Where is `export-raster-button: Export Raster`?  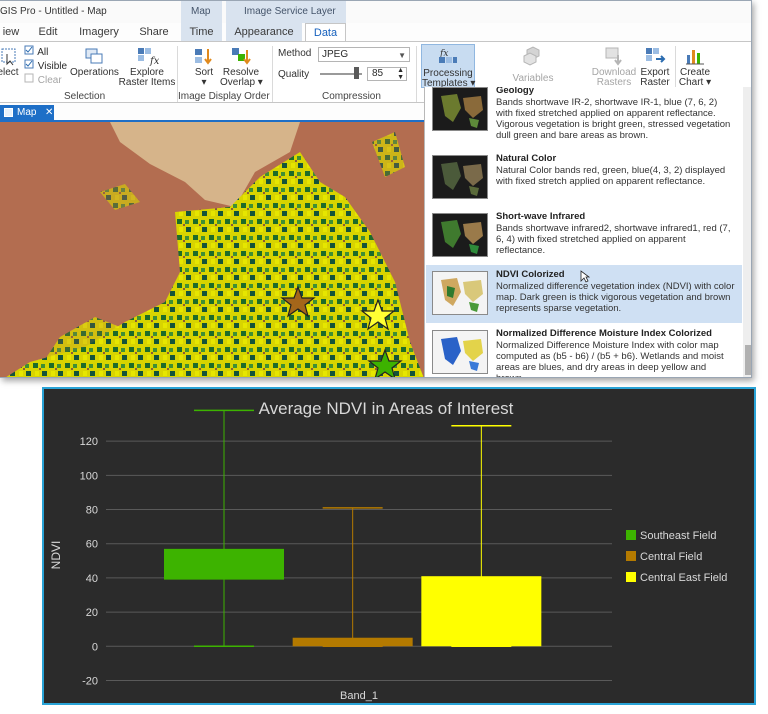 export-raster-button: Export Raster is located at coordinates (655, 67).